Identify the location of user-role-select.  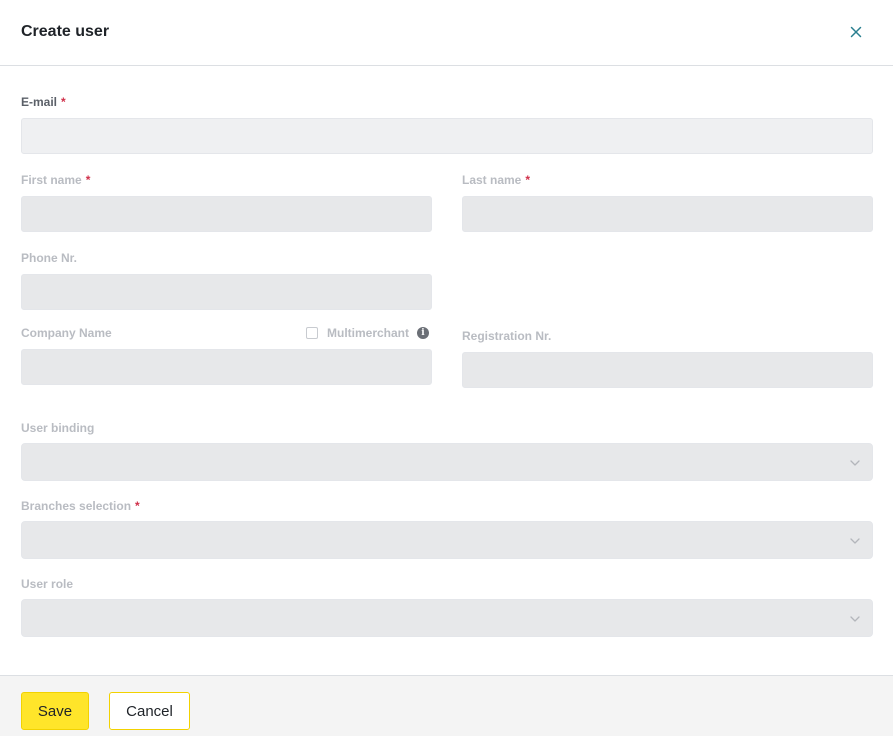
(447, 618).